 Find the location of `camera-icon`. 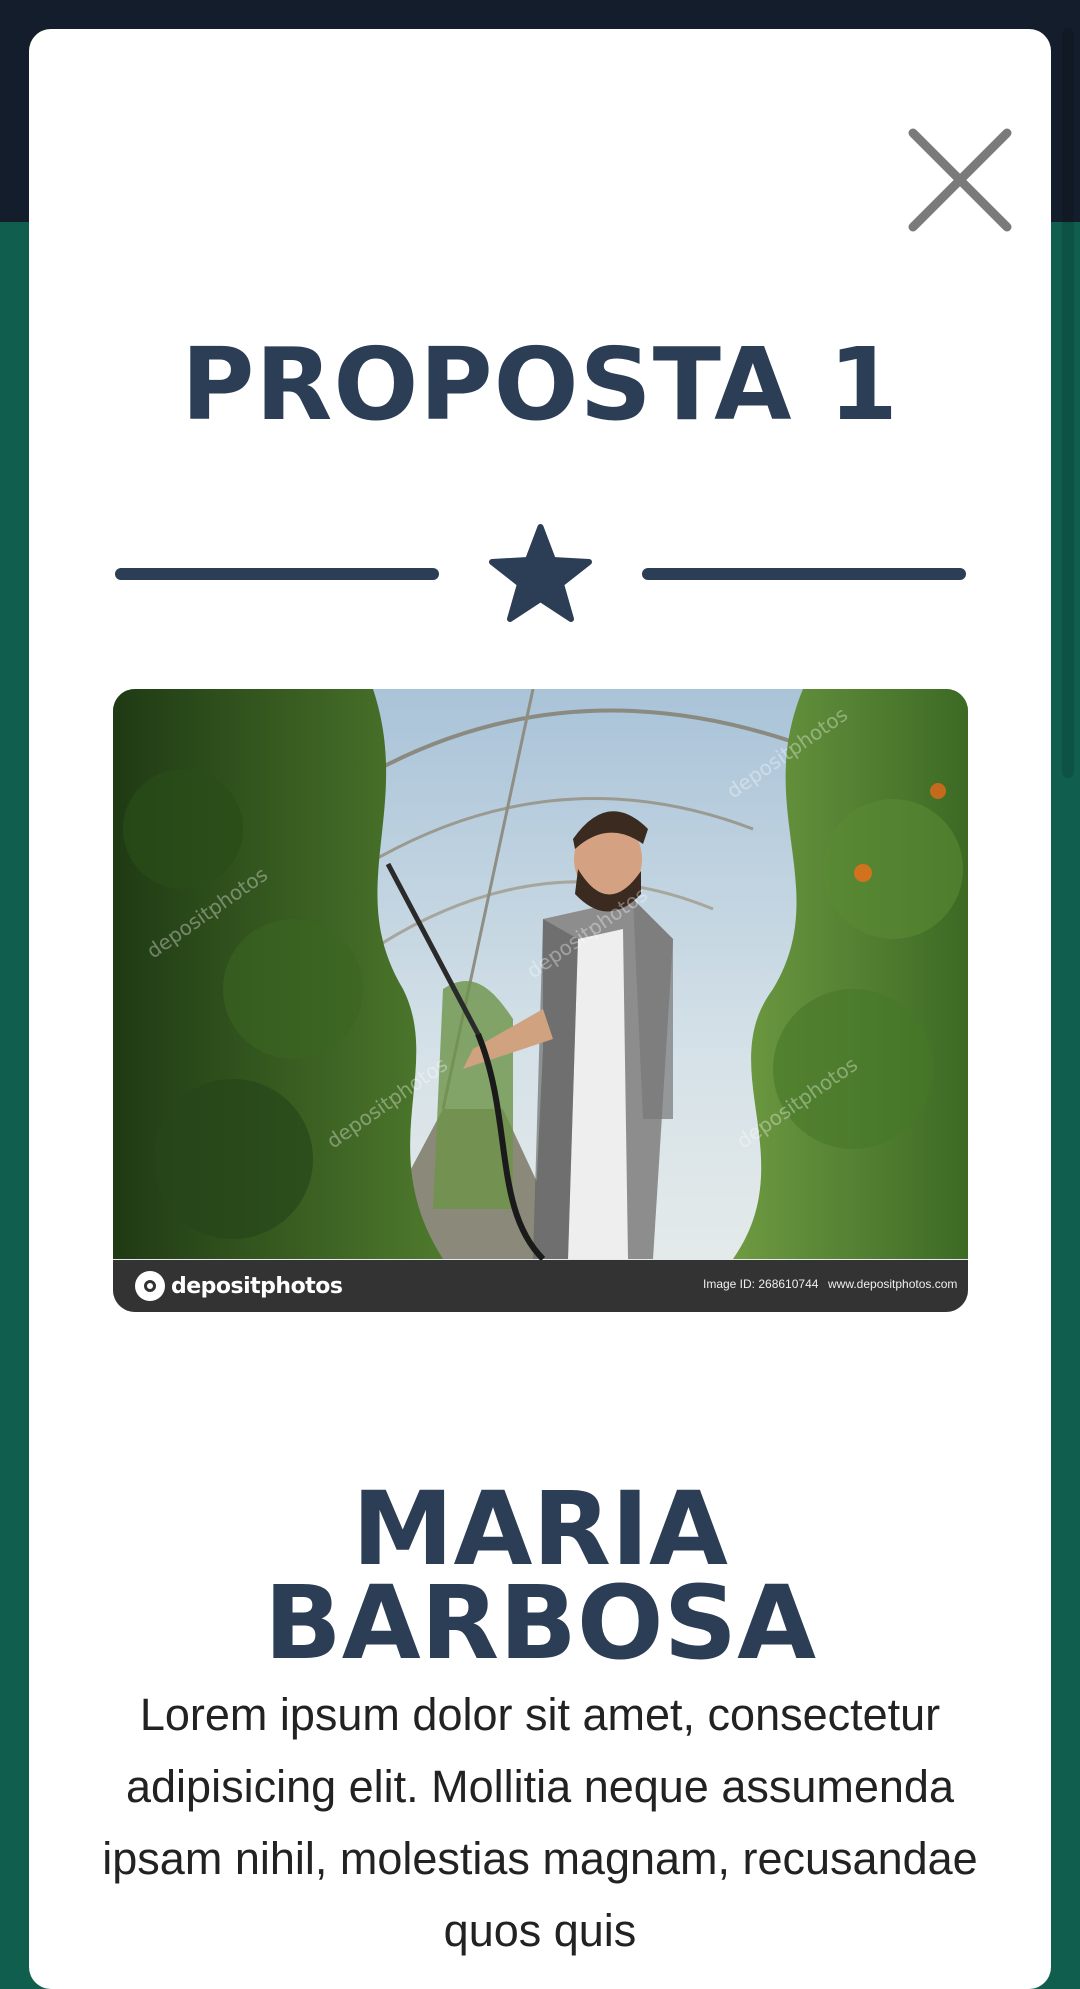

camera-icon is located at coordinates (150, 1286).